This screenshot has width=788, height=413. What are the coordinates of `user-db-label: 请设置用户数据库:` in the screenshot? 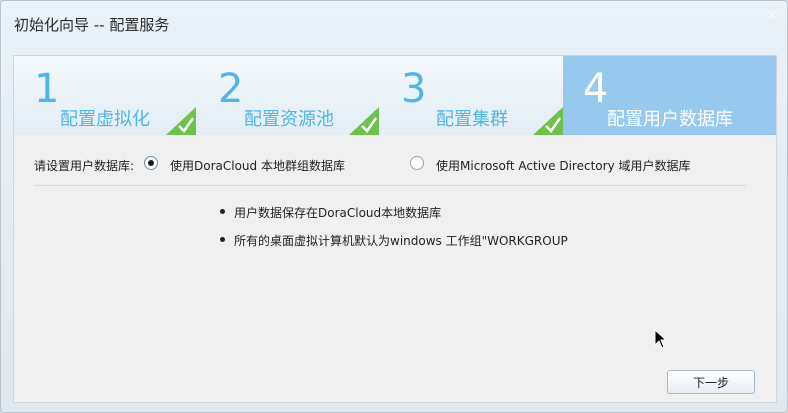 It's located at (84, 166).